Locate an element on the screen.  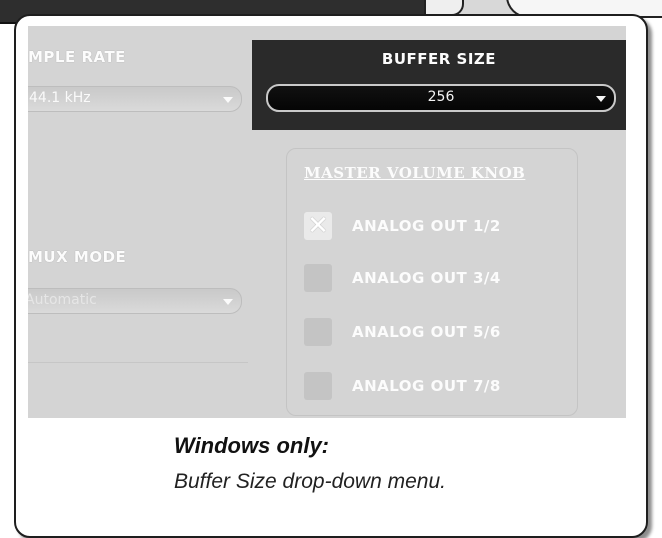
output-label: ANALOG OUT 3/4 is located at coordinates (426, 278).